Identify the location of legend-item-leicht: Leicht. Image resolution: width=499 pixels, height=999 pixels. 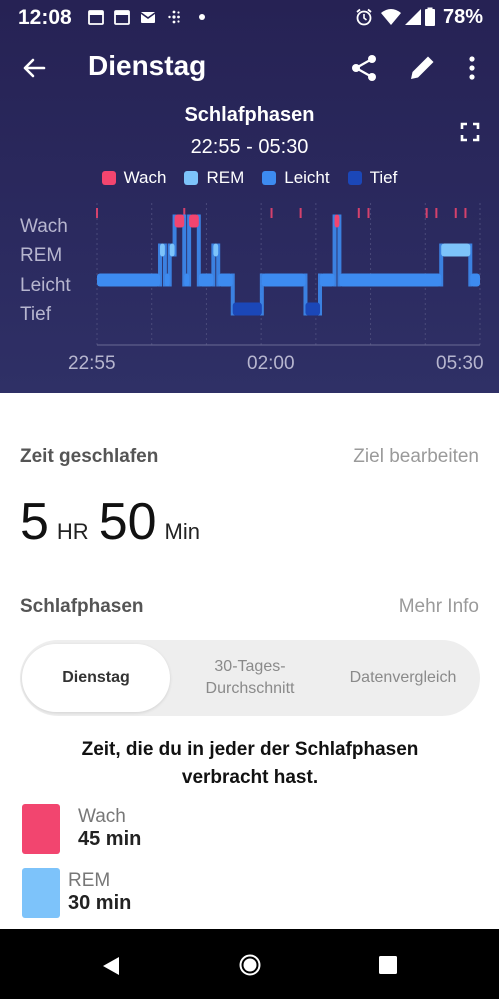
(296, 178).